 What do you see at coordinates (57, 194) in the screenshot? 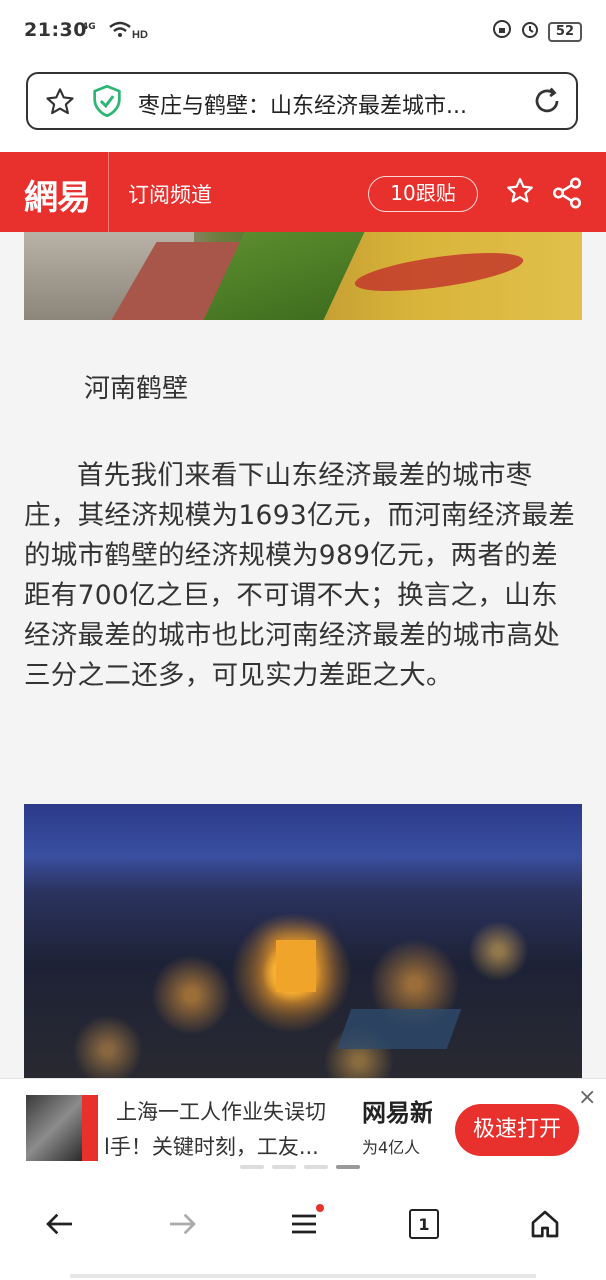
I see `netease-logo: 網易` at bounding box center [57, 194].